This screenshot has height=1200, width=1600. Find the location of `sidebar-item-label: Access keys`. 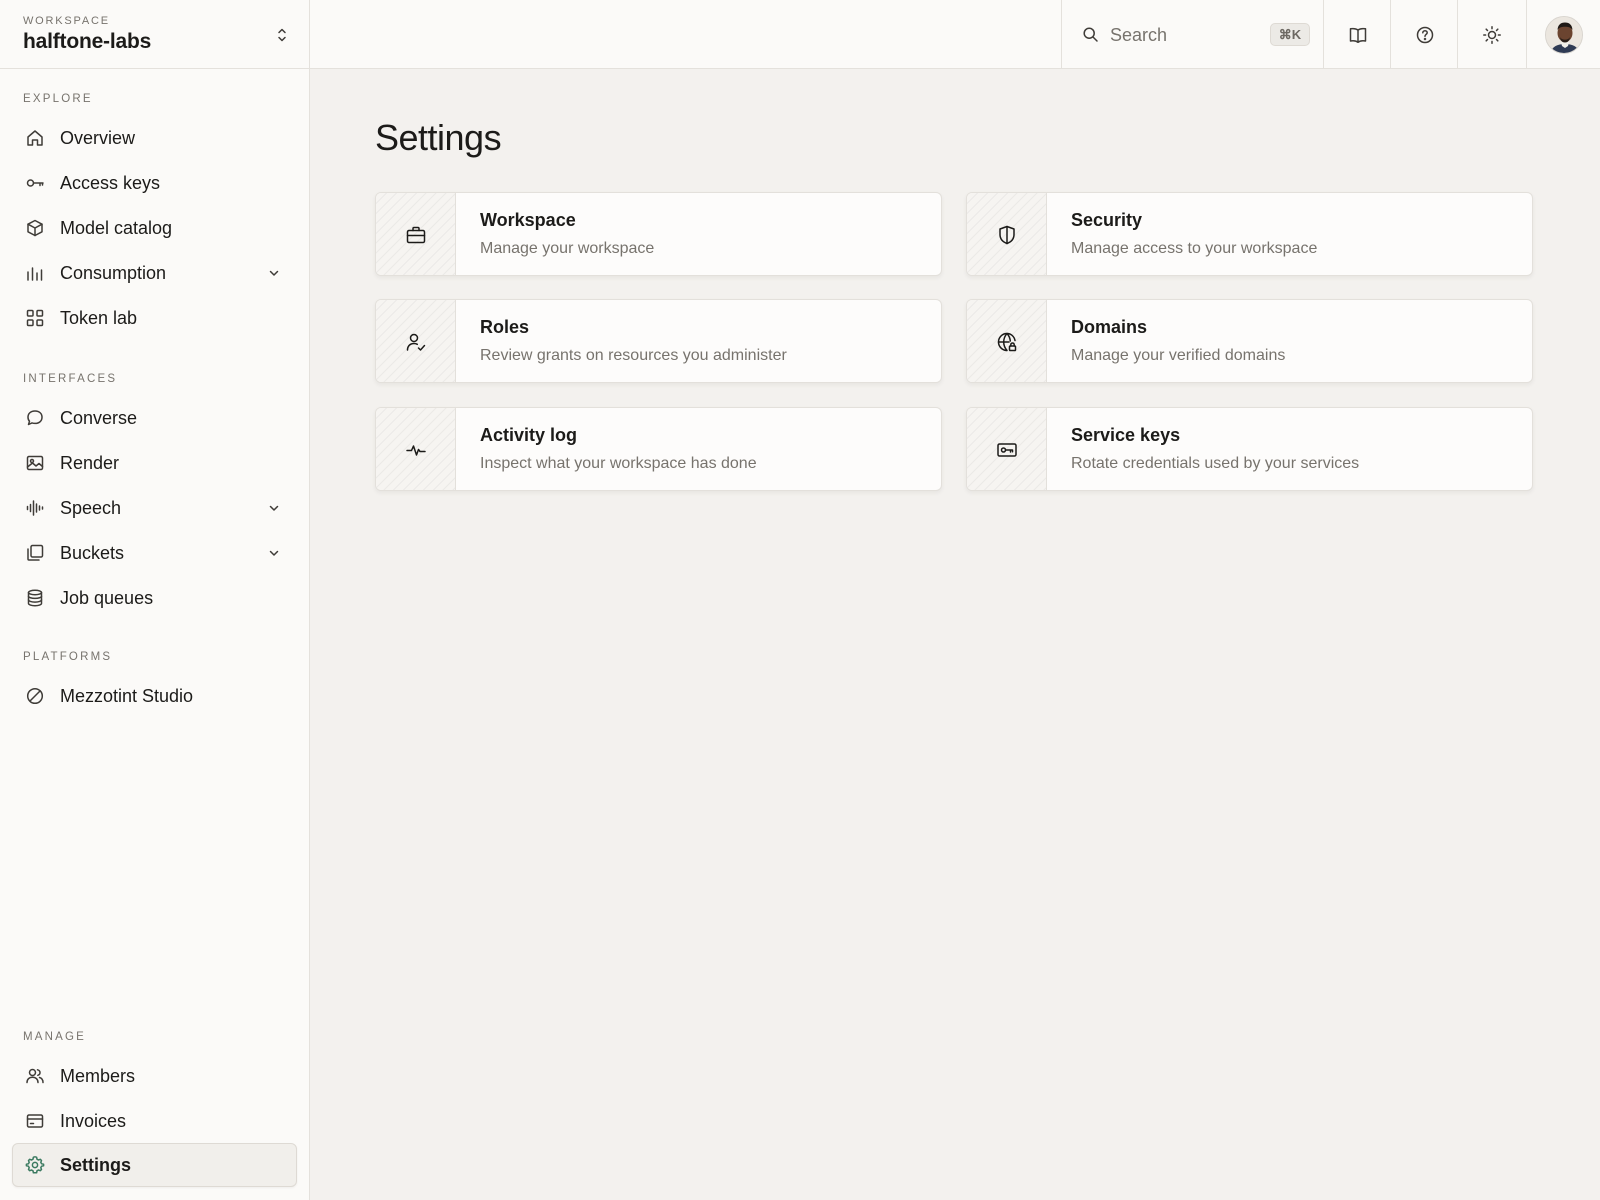

sidebar-item-label: Access keys is located at coordinates (110, 183).